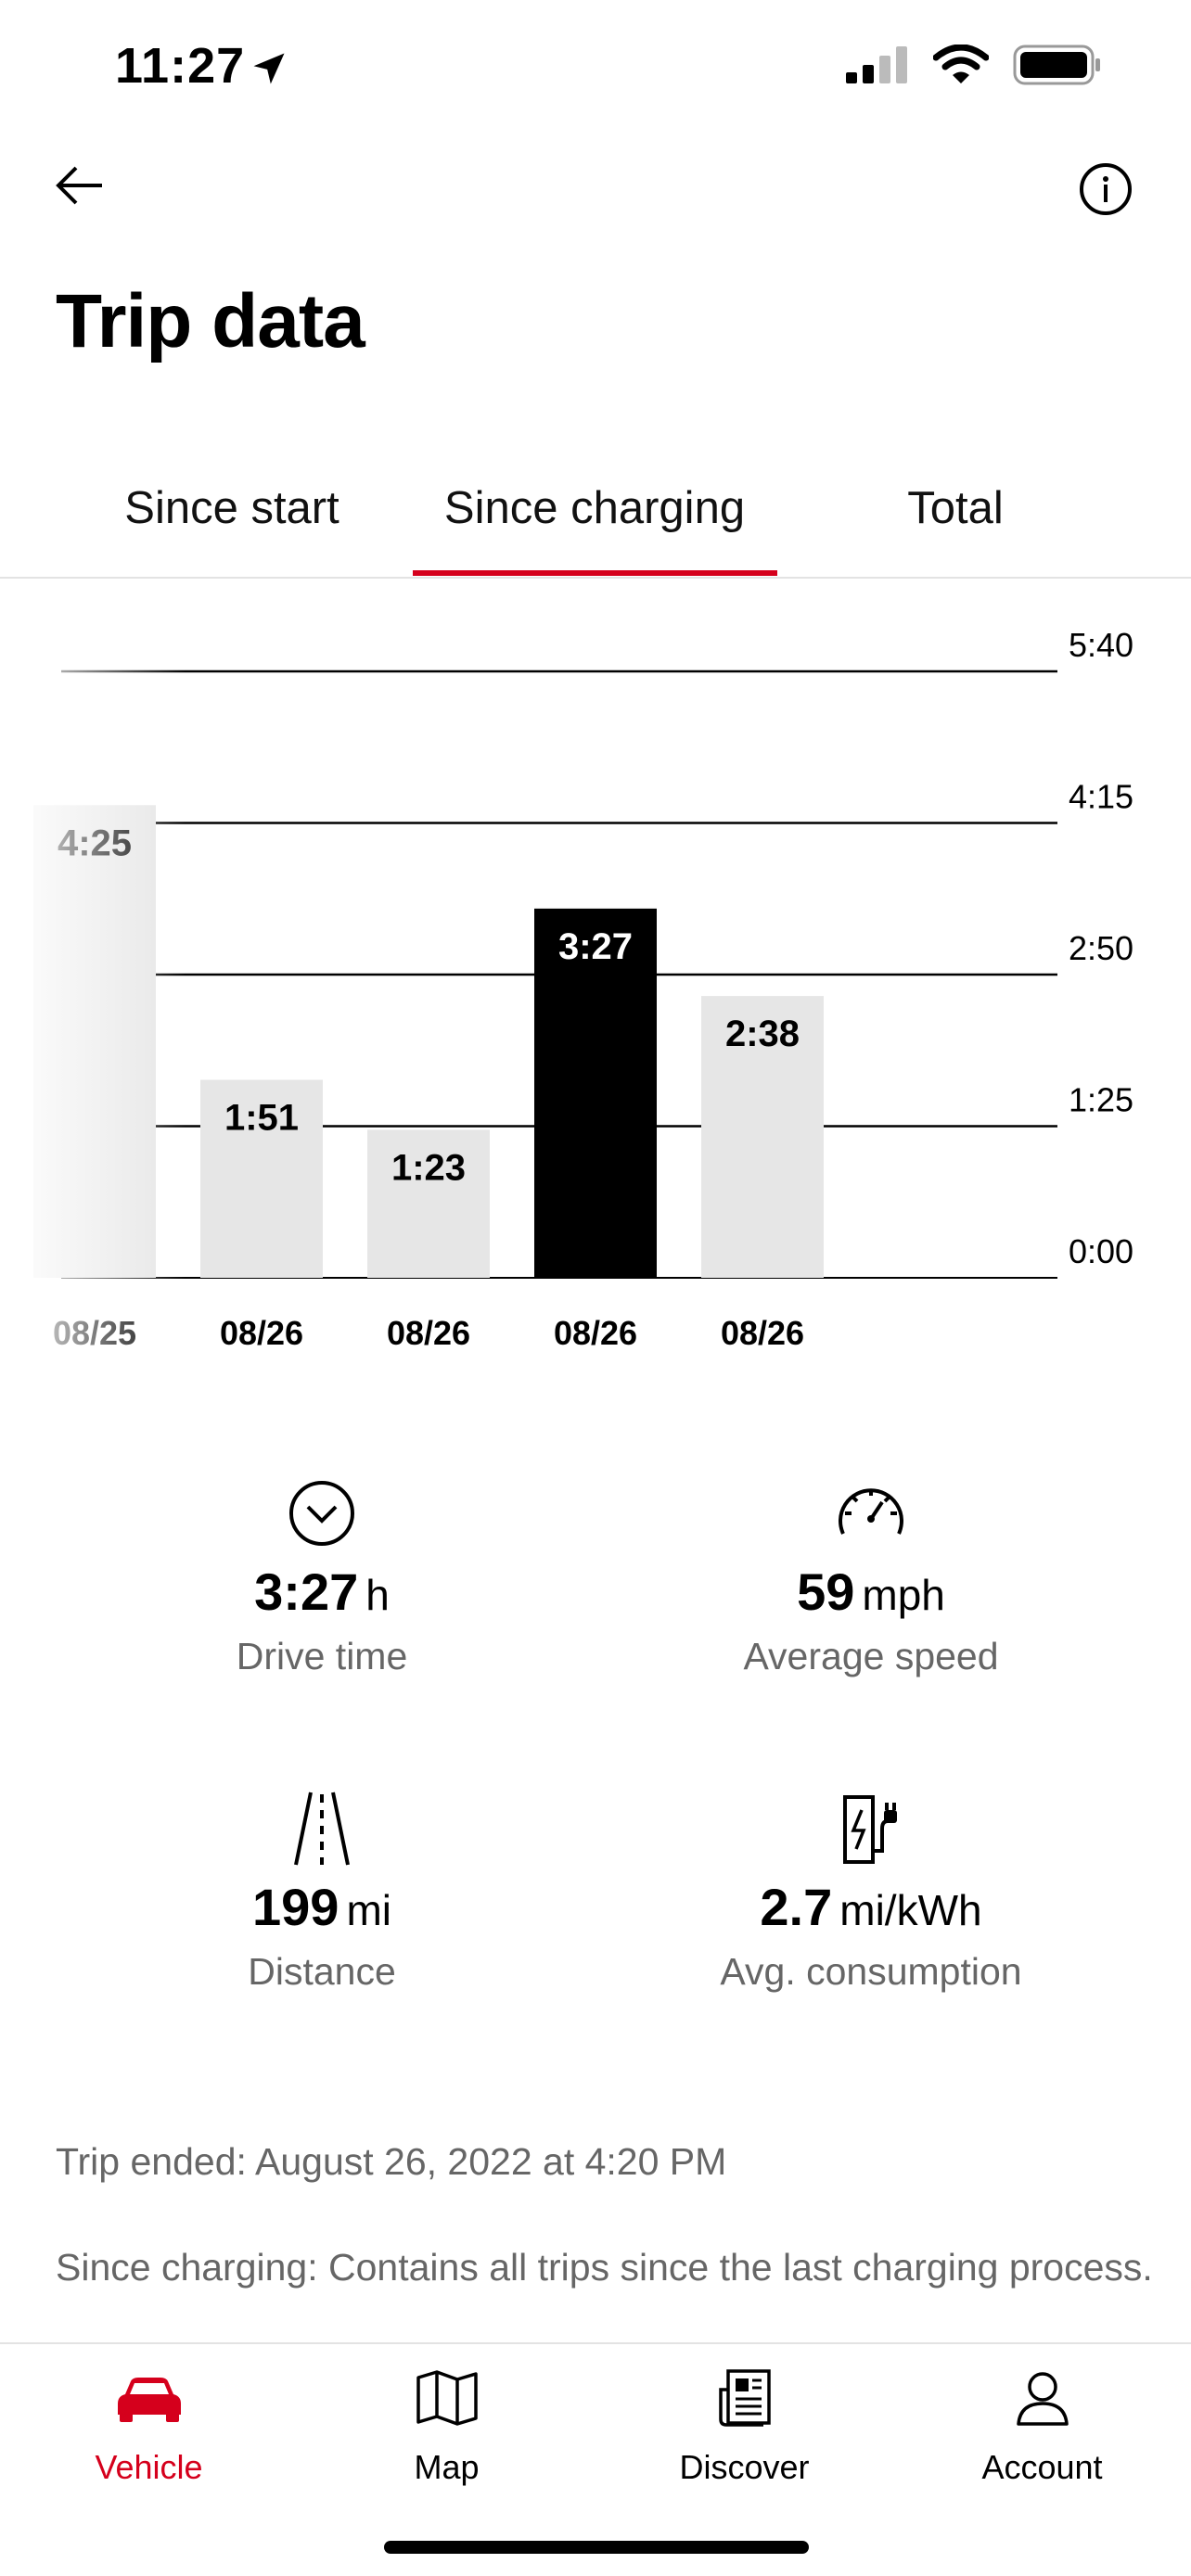 The width and height of the screenshot is (1191, 2576). I want to click on tab-selected-indicator, so click(595, 573).